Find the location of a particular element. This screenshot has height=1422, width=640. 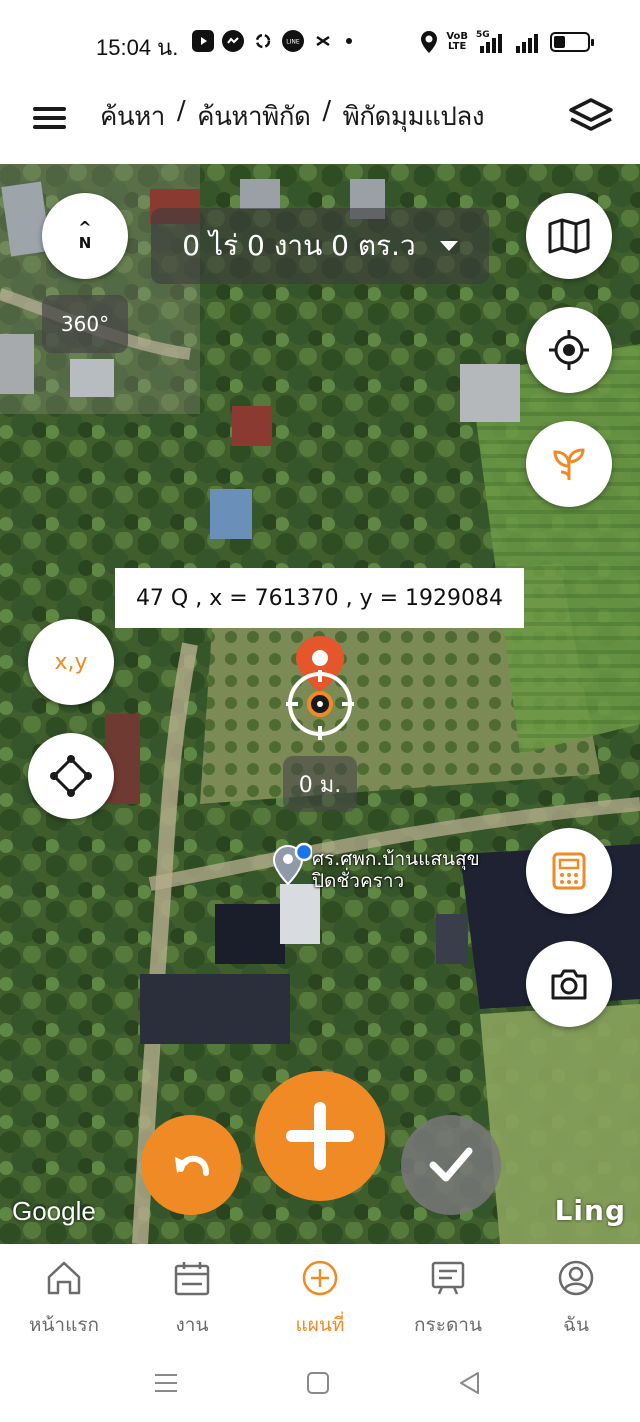

recent-apps-icon is located at coordinates (166, 1383).